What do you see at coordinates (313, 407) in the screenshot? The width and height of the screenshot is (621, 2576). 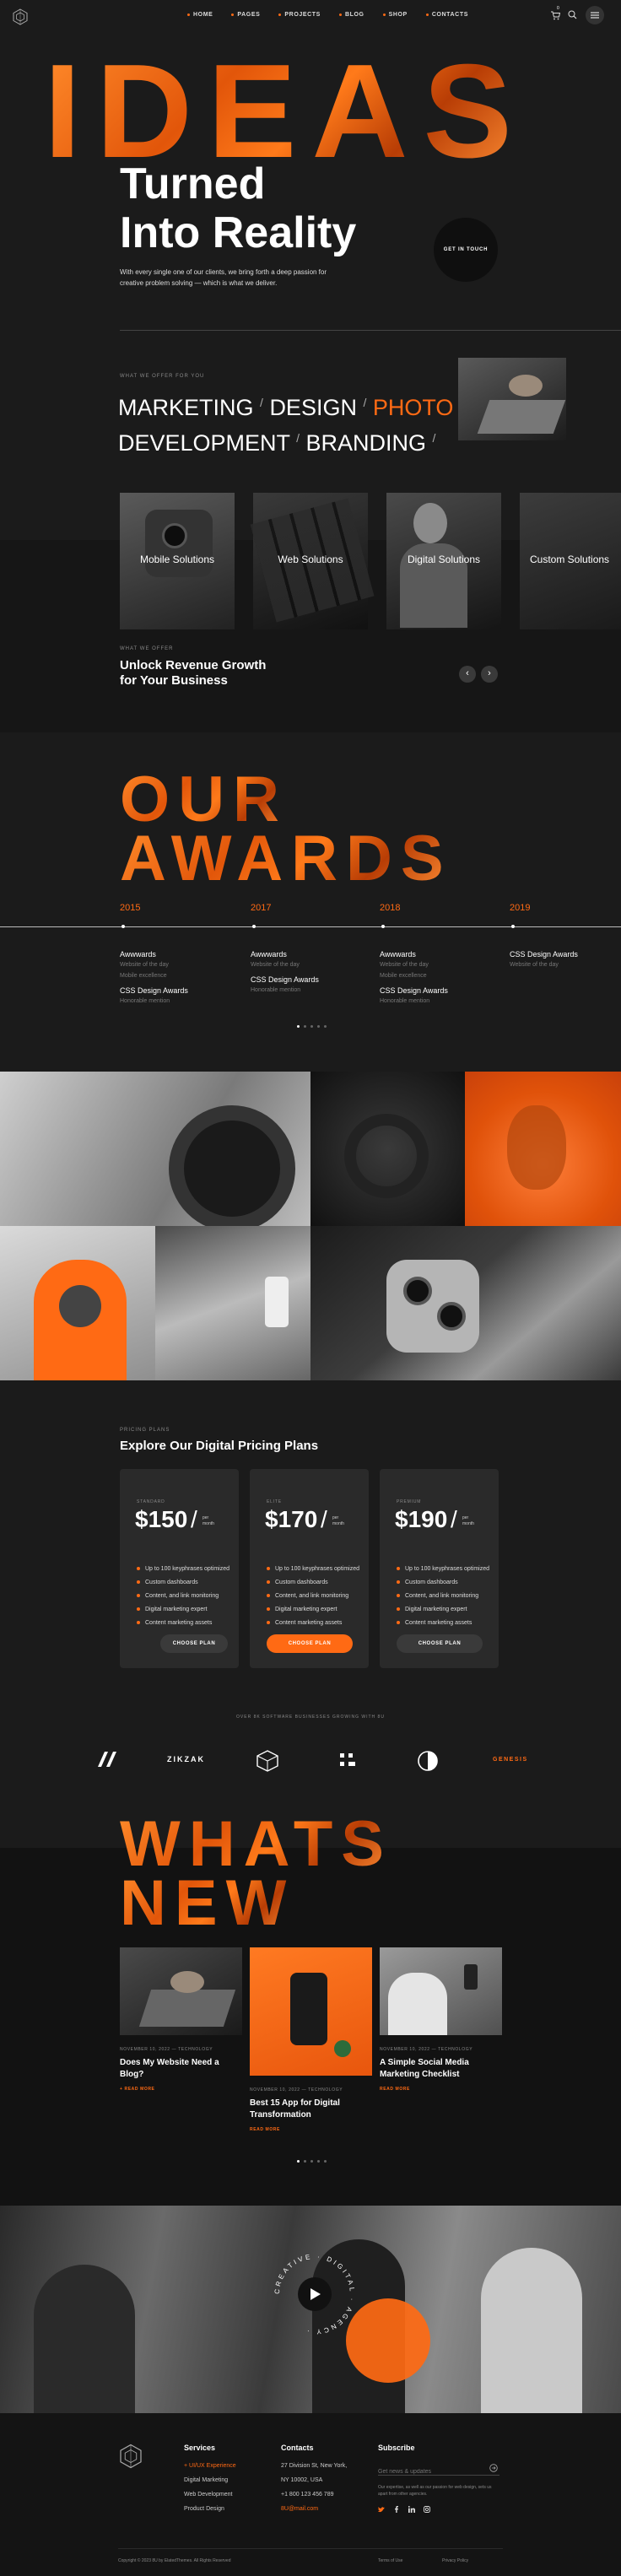 I see `offer-design: DESIGN` at bounding box center [313, 407].